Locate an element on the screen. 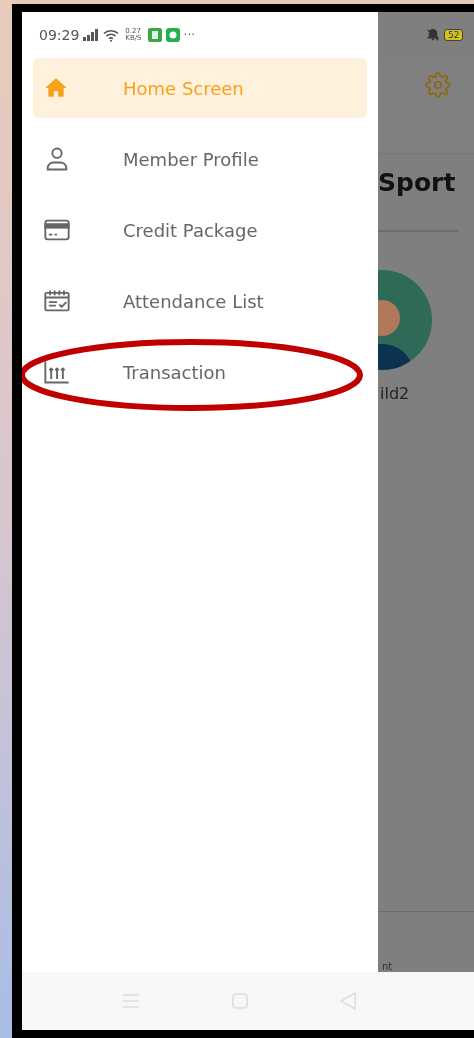 Image resolution: width=474 pixels, height=1038 pixels. wifi-icon is located at coordinates (111, 35).